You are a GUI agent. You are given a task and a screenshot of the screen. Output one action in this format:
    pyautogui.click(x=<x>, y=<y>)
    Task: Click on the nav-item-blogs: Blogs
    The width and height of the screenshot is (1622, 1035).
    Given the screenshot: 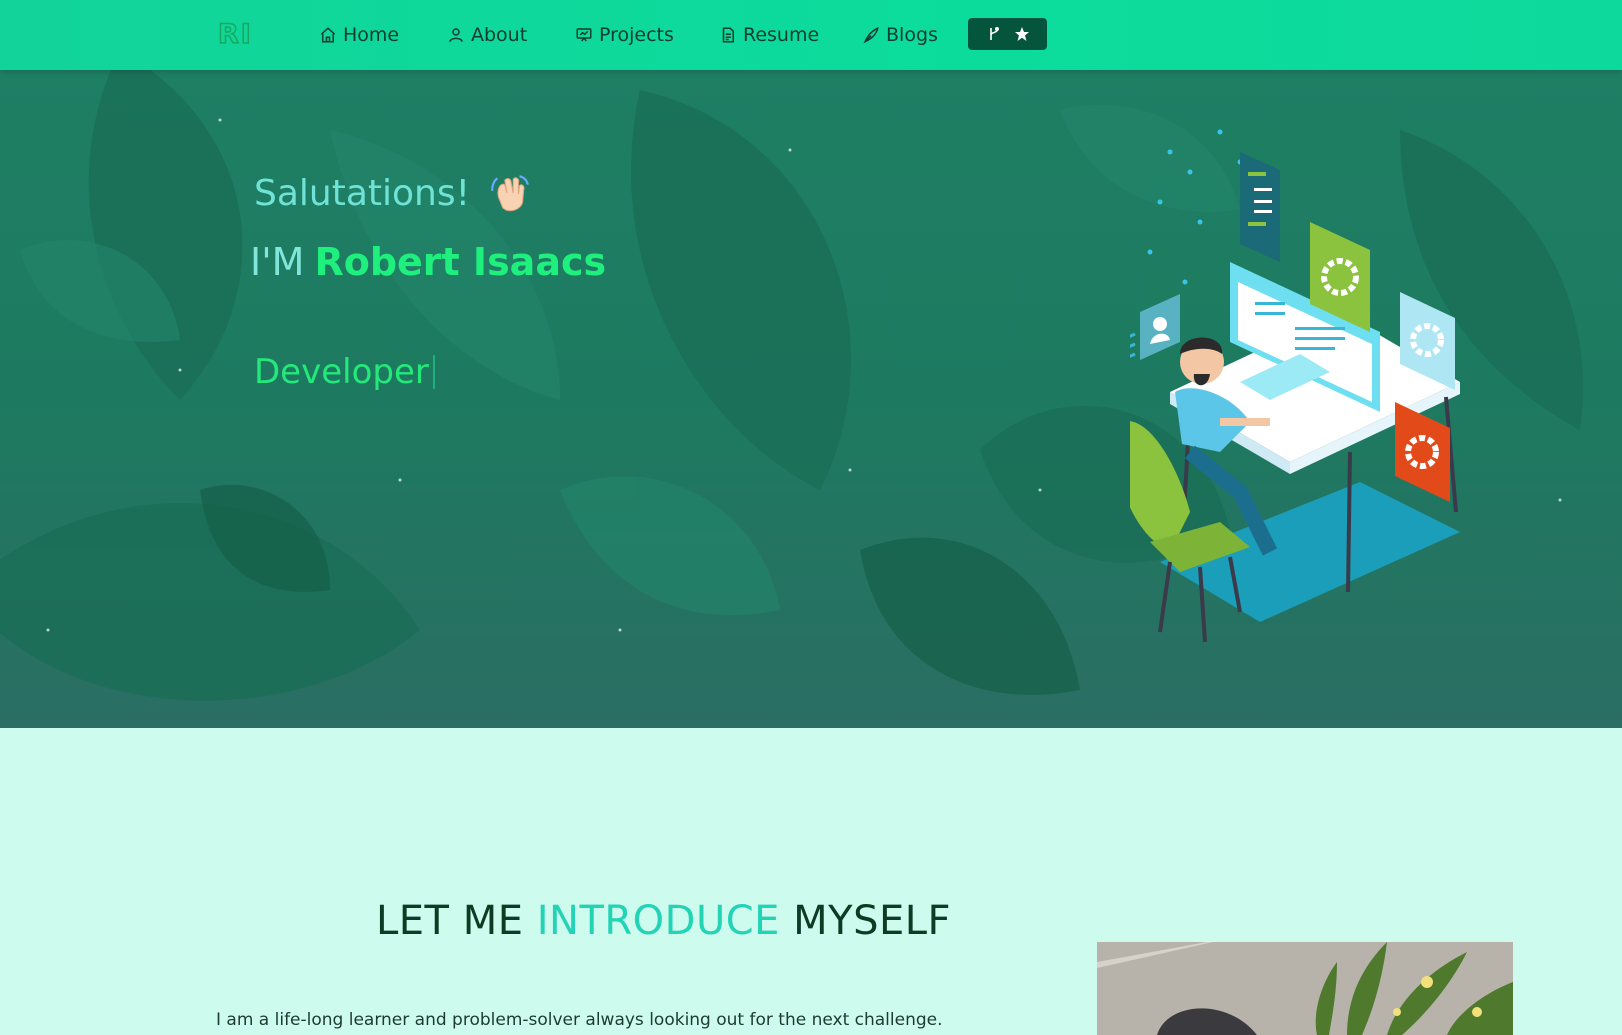 What is the action you would take?
    pyautogui.click(x=900, y=35)
    